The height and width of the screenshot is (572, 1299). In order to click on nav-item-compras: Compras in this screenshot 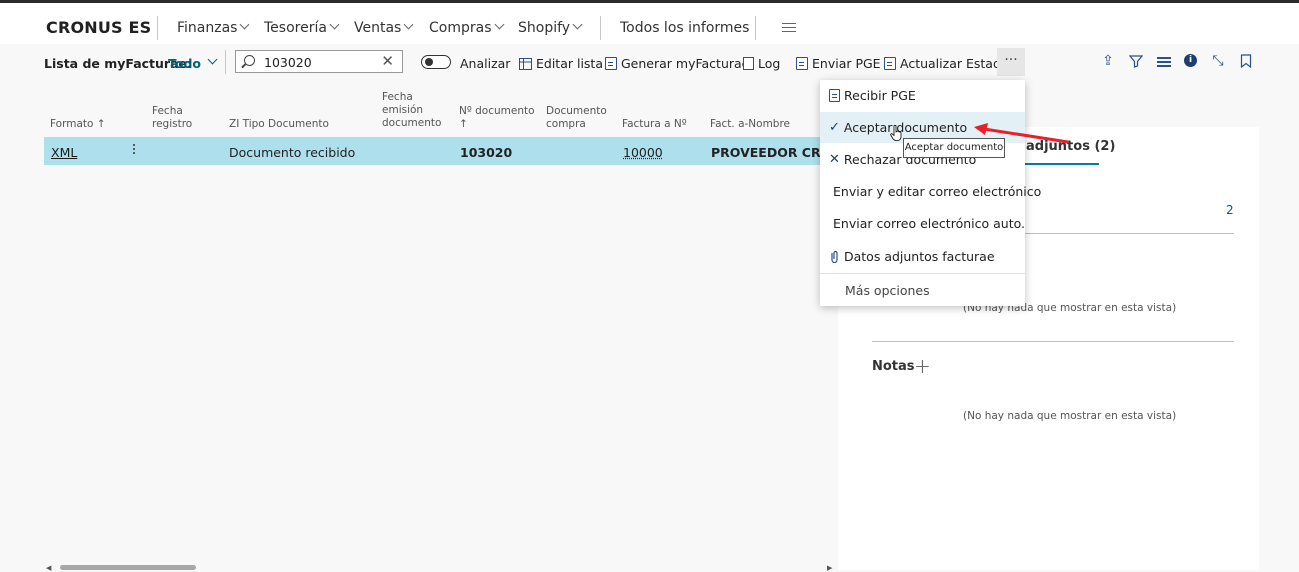, I will do `click(466, 27)`.